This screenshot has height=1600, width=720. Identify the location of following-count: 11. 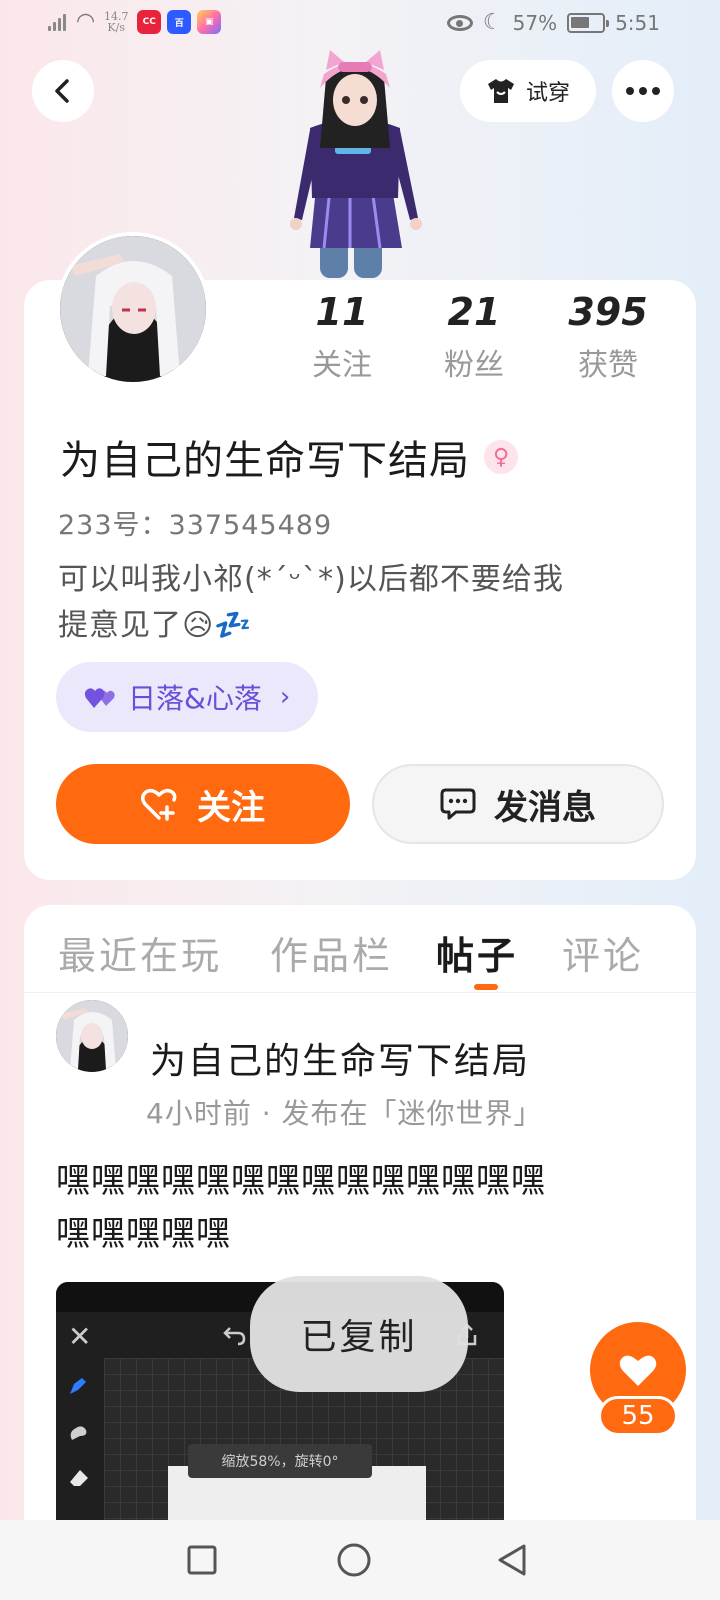
(342, 312).